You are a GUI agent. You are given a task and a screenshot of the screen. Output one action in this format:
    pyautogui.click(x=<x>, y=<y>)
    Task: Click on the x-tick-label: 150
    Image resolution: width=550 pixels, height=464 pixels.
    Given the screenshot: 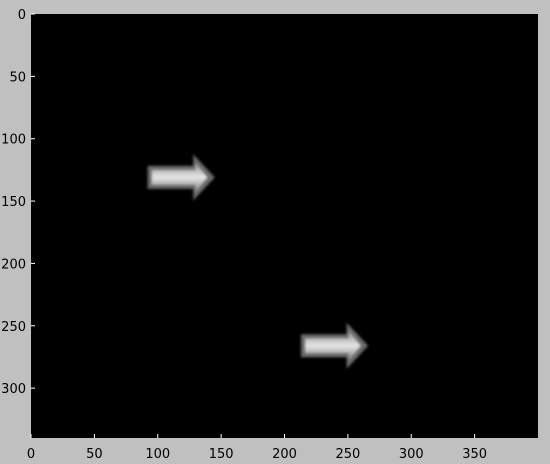 What is the action you would take?
    pyautogui.click(x=221, y=454)
    